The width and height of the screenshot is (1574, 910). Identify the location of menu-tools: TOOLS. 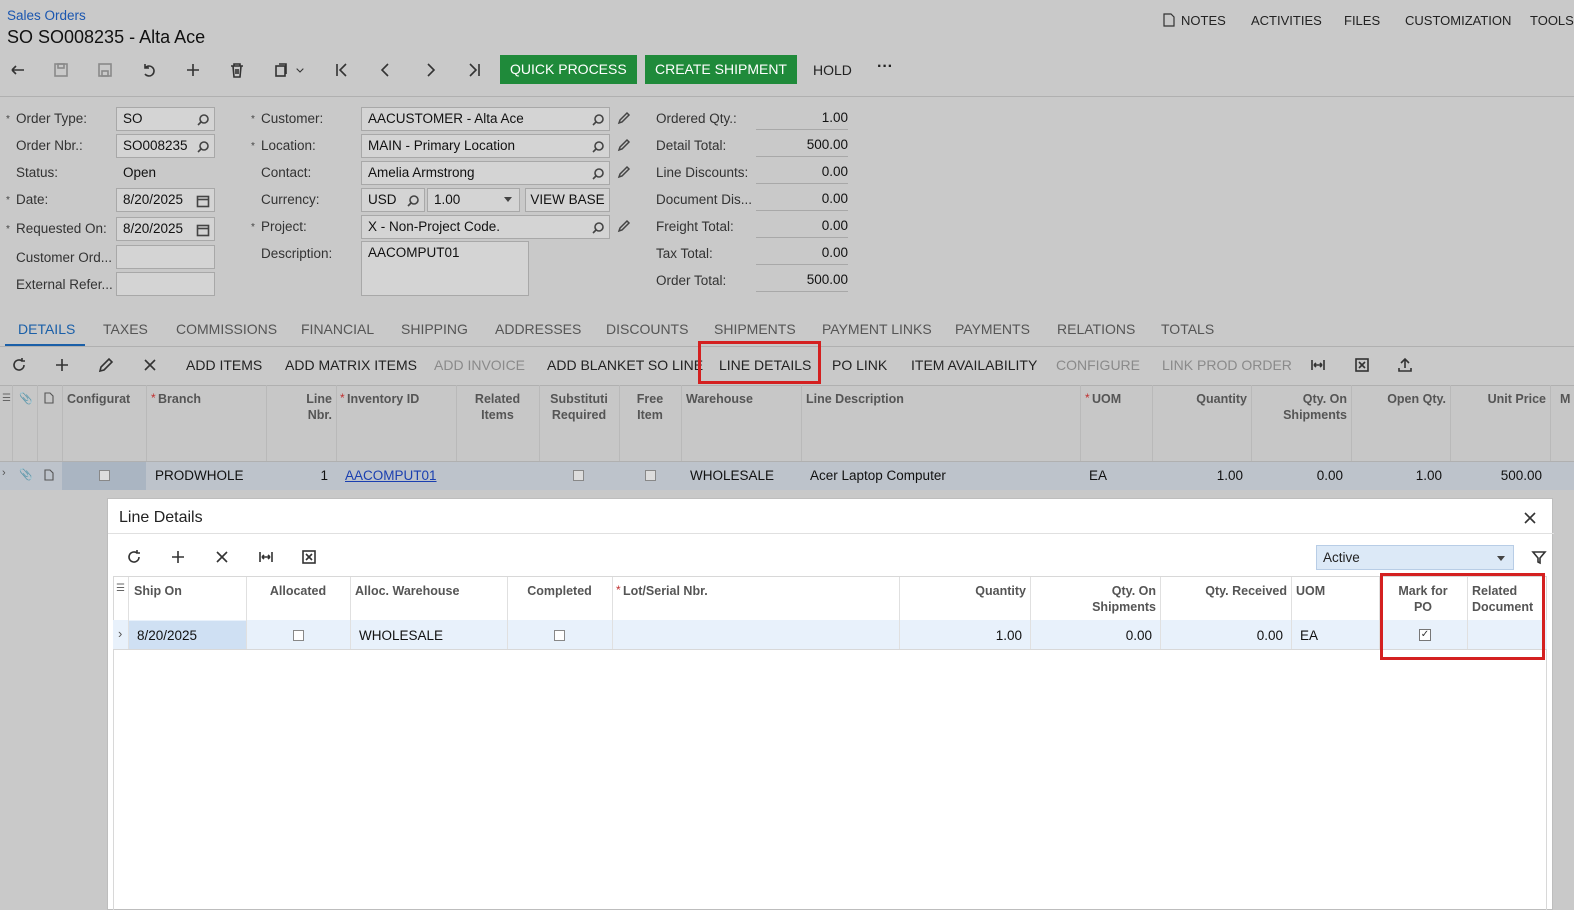
(1552, 20).